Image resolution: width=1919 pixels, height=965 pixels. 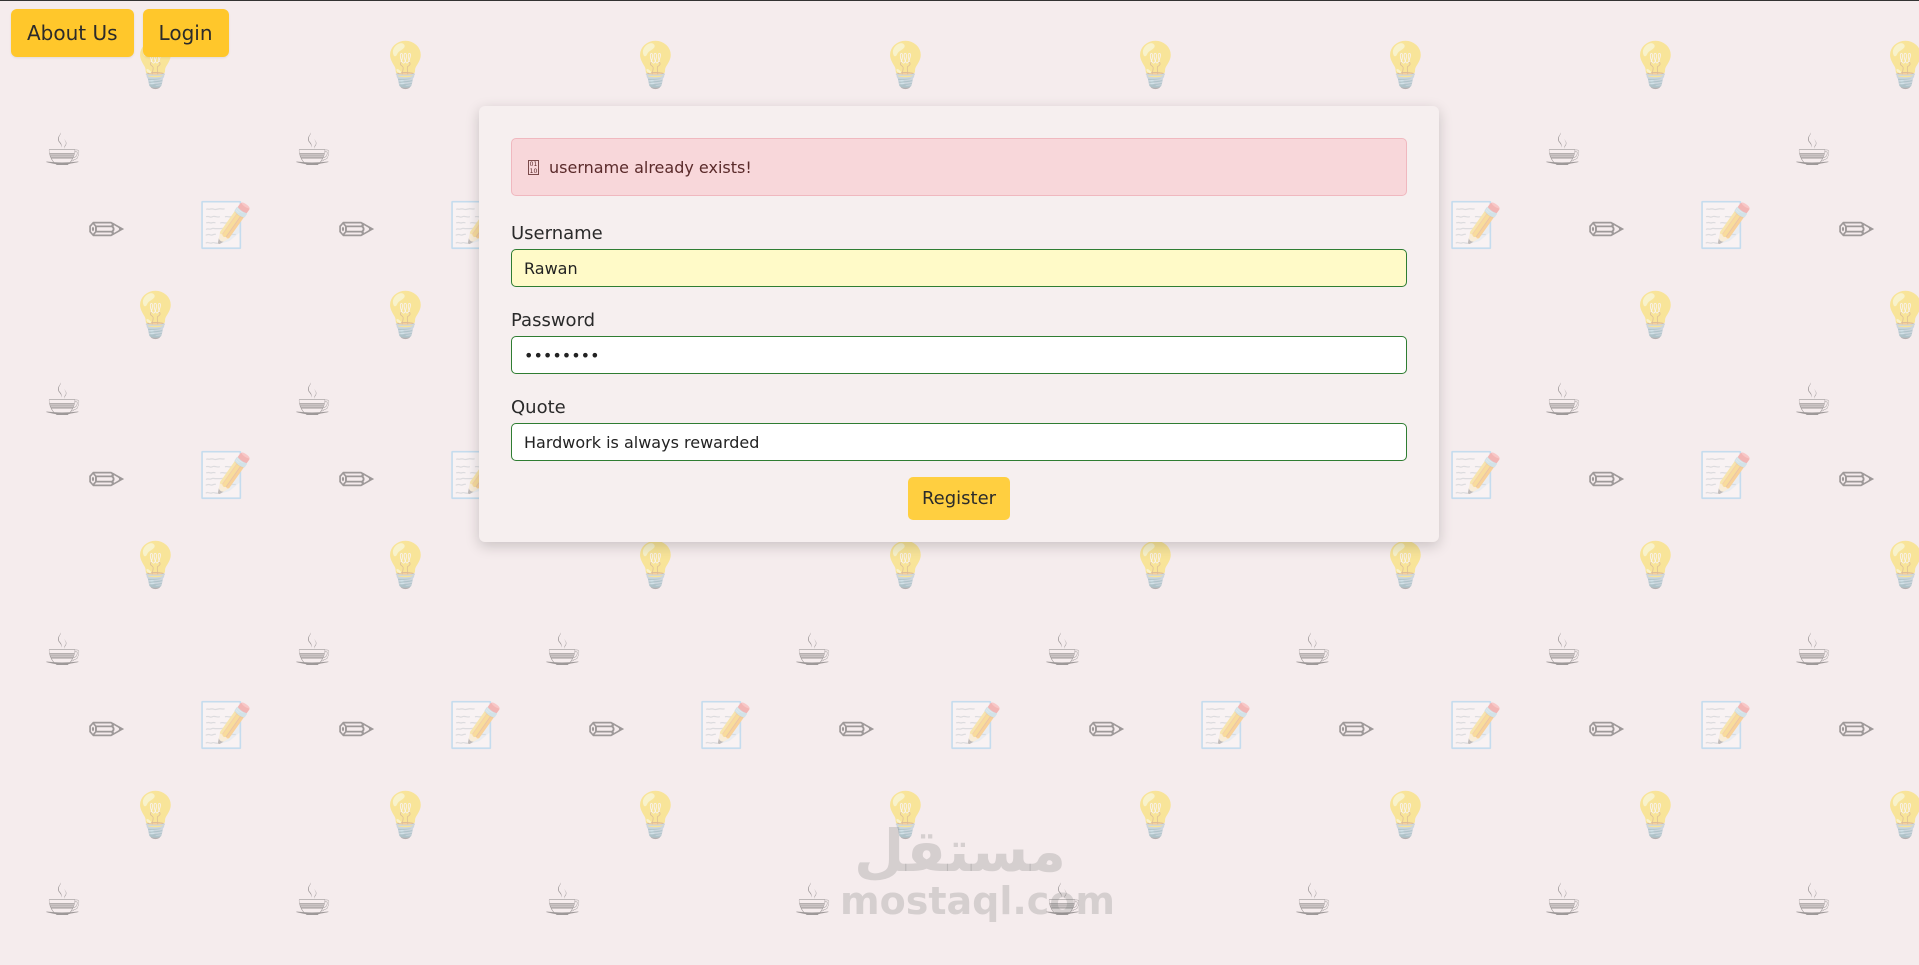 What do you see at coordinates (538, 407) in the screenshot?
I see `quote-label: Quote` at bounding box center [538, 407].